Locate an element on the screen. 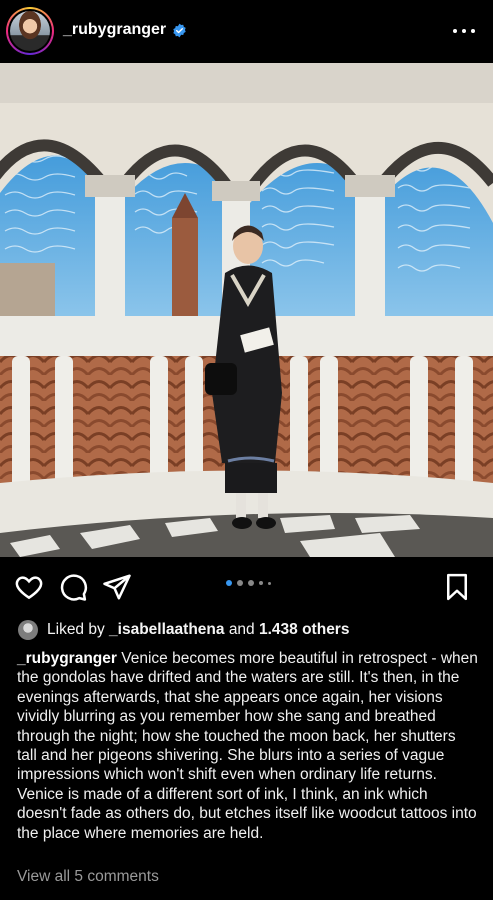  bookmark-icon is located at coordinates (457, 587).